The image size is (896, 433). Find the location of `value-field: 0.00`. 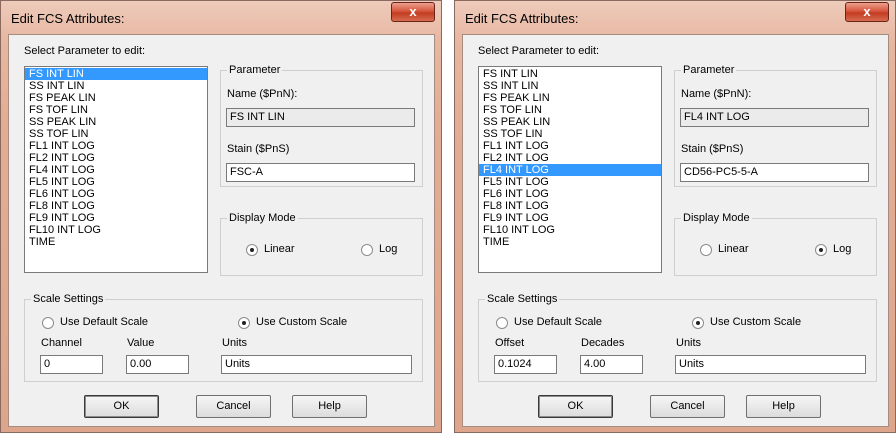

value-field: 0.00 is located at coordinates (157, 364).